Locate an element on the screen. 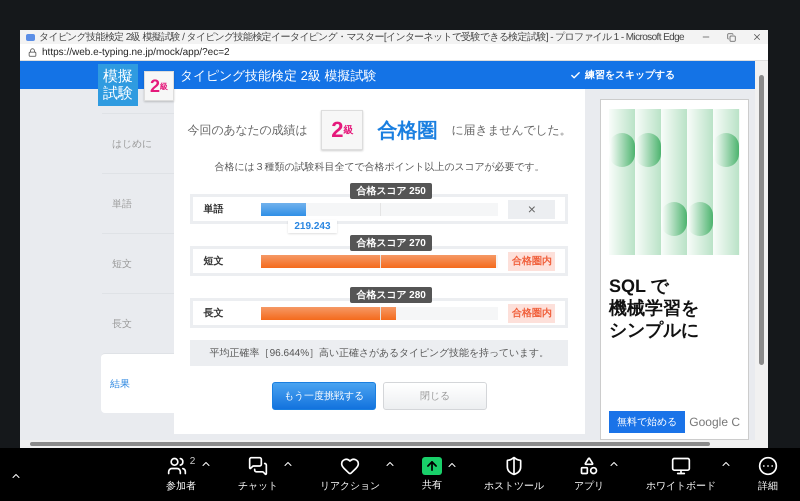 The image size is (800, 501). toolbar-button: 2 参加者 is located at coordinates (181, 474).